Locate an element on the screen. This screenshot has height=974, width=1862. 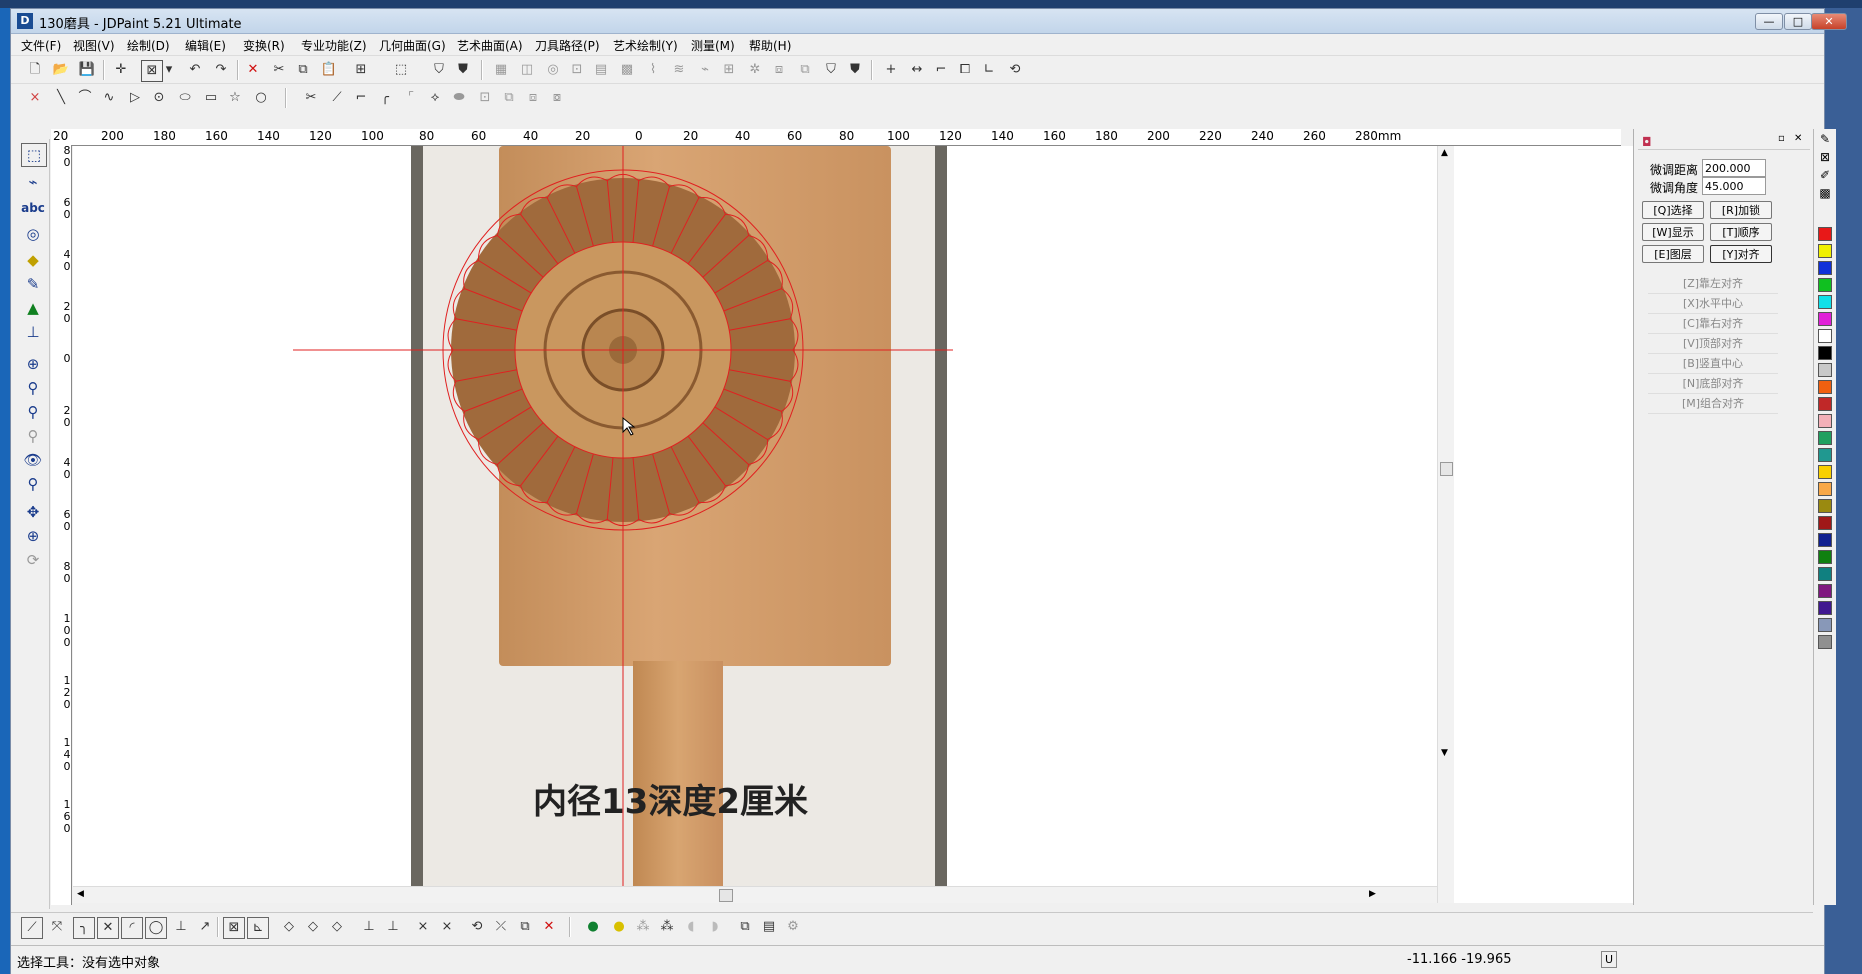
paste-icon: 📋 is located at coordinates (329, 70).